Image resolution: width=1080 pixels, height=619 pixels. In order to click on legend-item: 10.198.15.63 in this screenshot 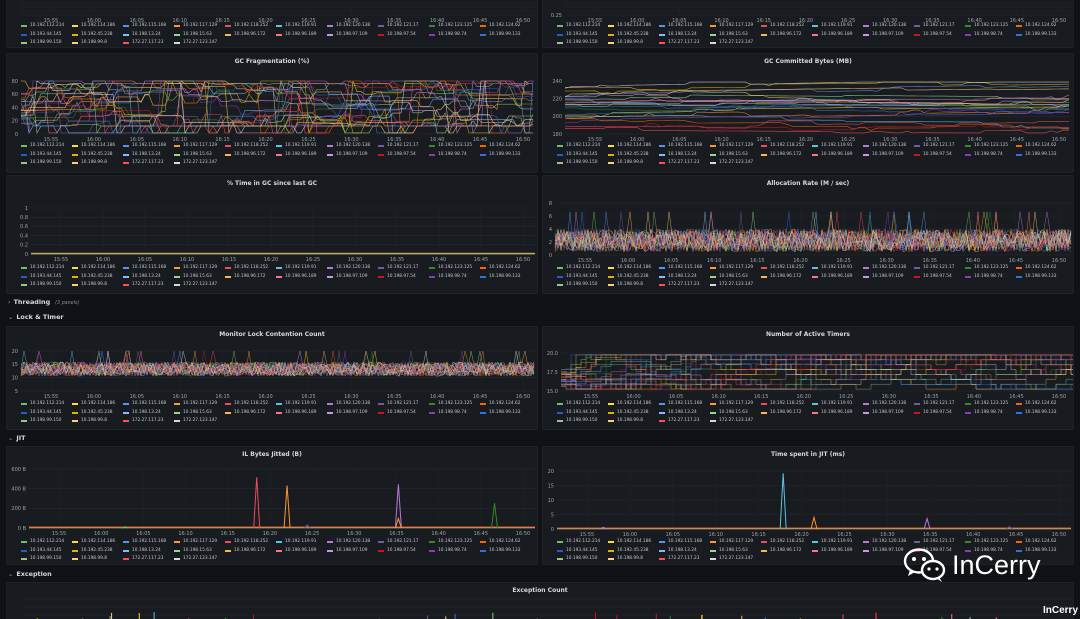, I will do `click(735, 277)`.